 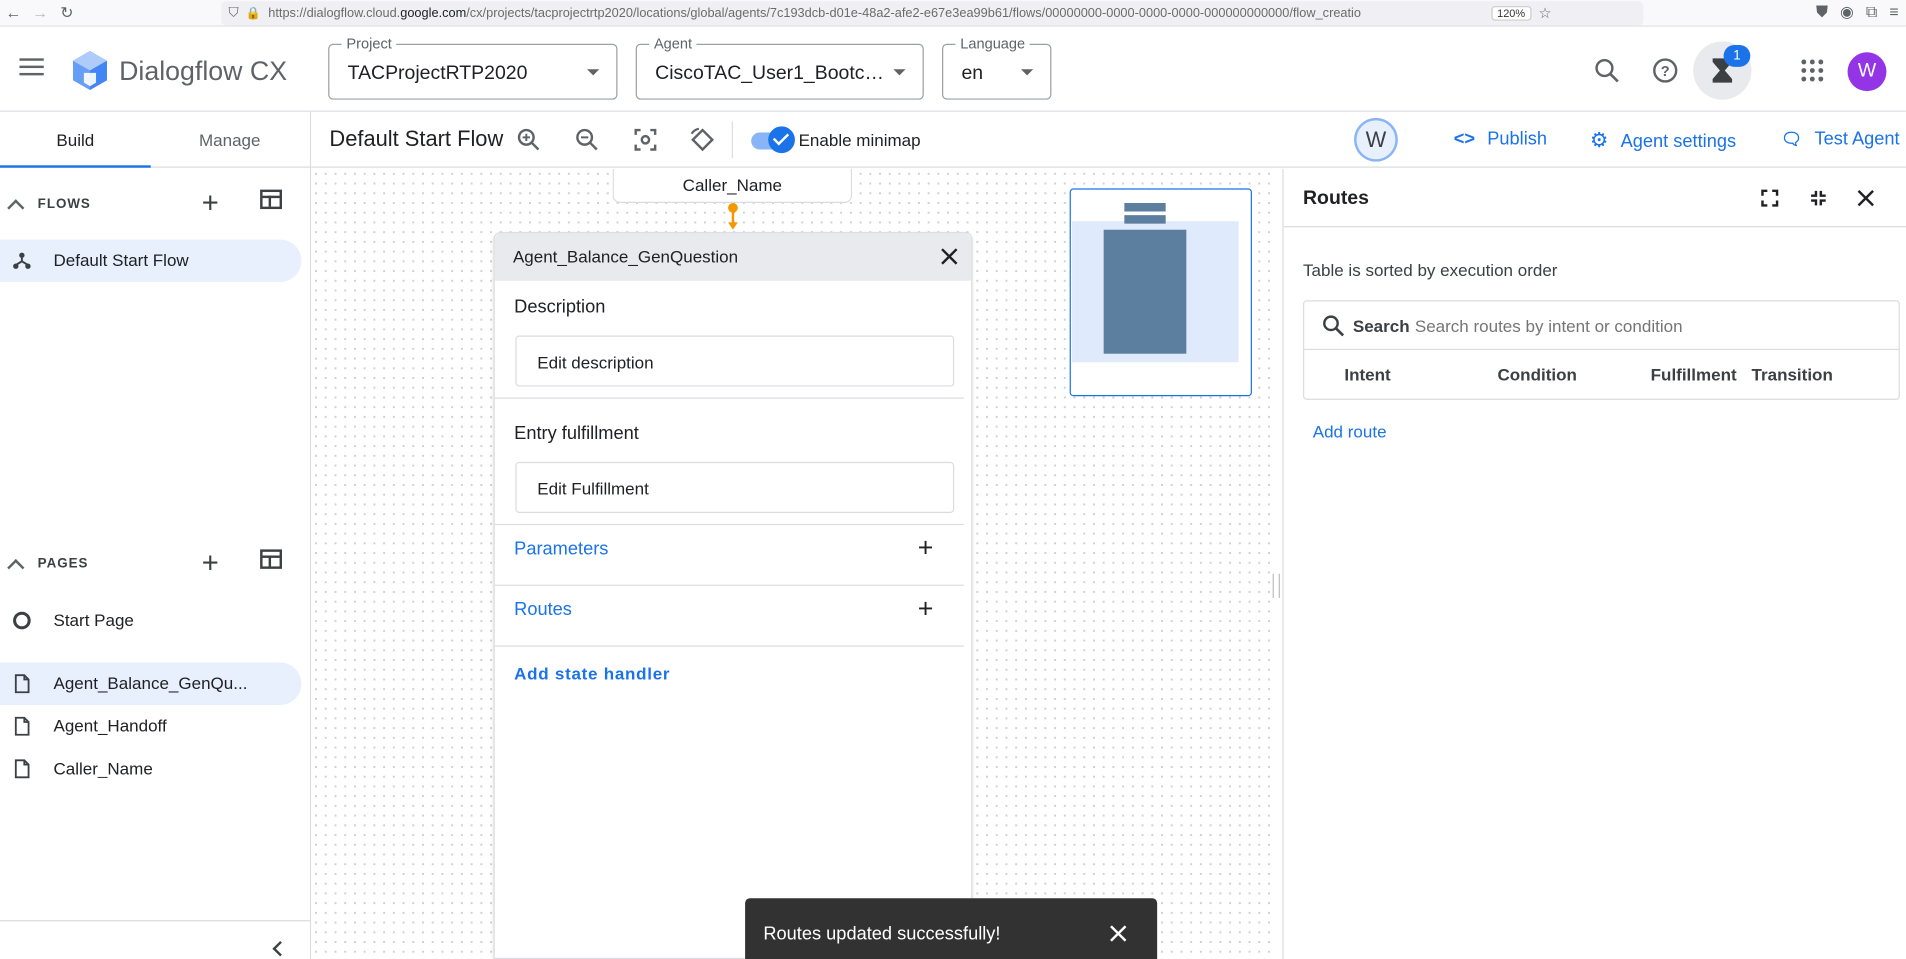 What do you see at coordinates (576, 433) in the screenshot?
I see `entry-fulfillment-title: Entry fulfillment` at bounding box center [576, 433].